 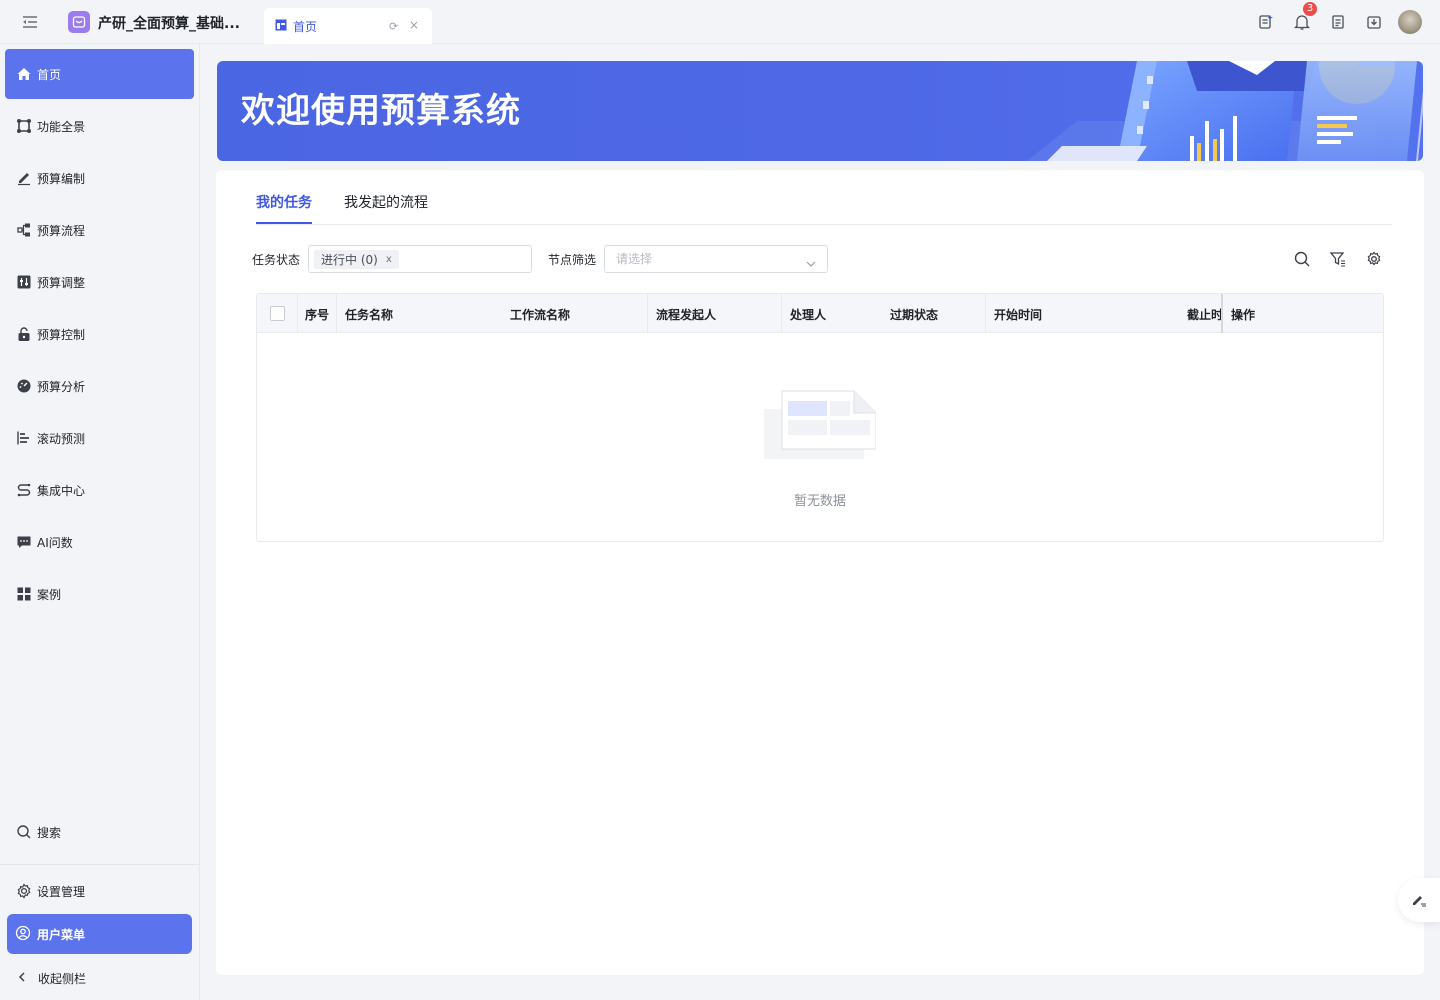 What do you see at coordinates (1302, 19) in the screenshot?
I see `bell-icon: 3` at bounding box center [1302, 19].